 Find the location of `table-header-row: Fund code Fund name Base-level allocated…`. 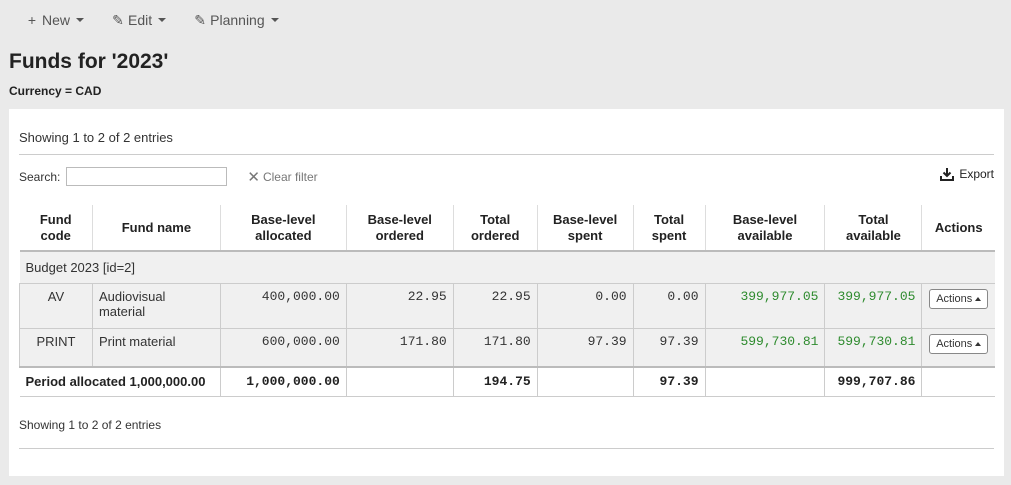

table-header-row: Fund code Fund name Base-level allocated… is located at coordinates (507, 228).